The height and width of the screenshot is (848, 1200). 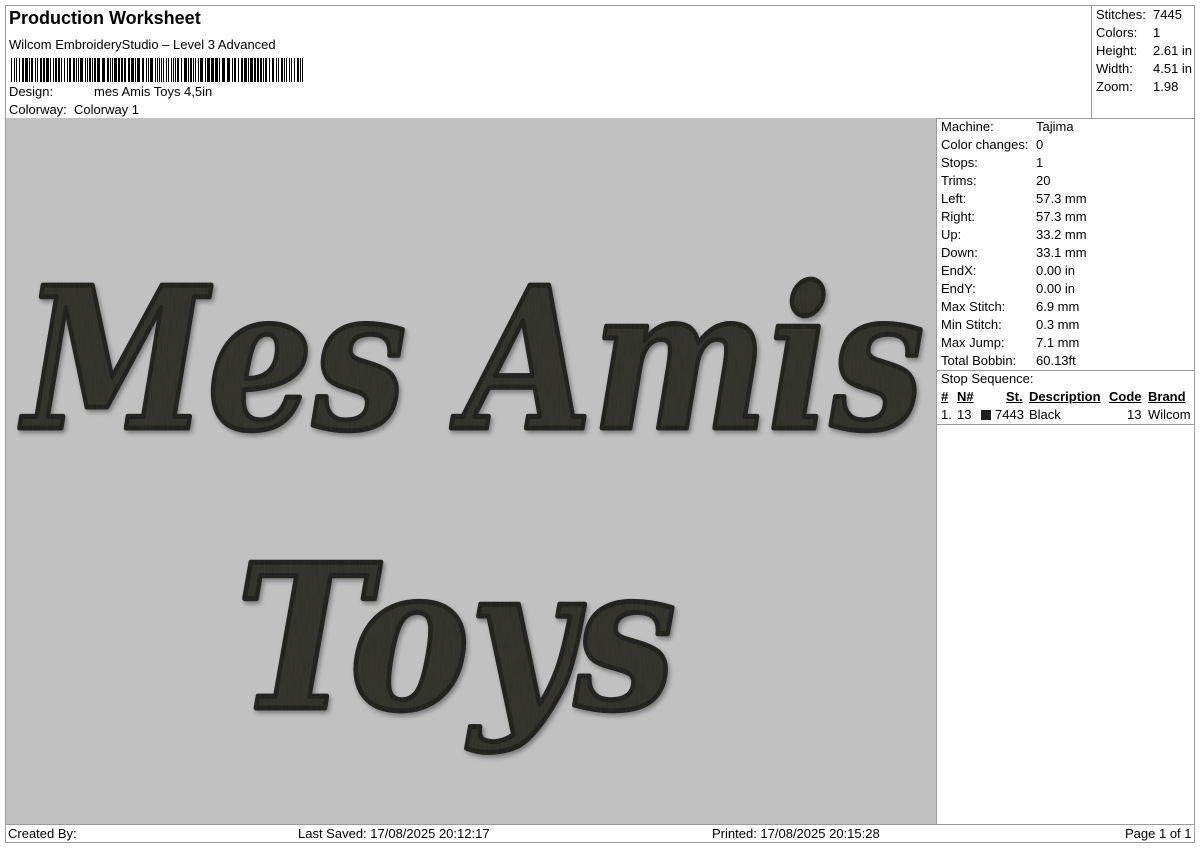 I want to click on machine-info-label: Machine:, so click(x=967, y=126).